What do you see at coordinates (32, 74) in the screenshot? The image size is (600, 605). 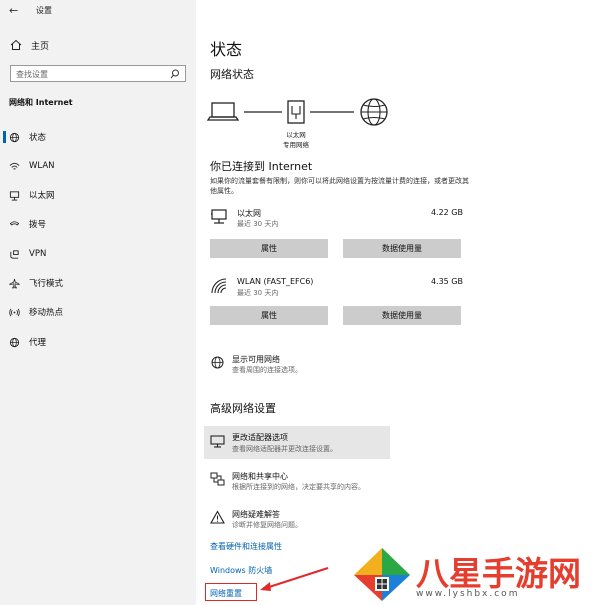 I see `search-placeholder: 查找设置` at bounding box center [32, 74].